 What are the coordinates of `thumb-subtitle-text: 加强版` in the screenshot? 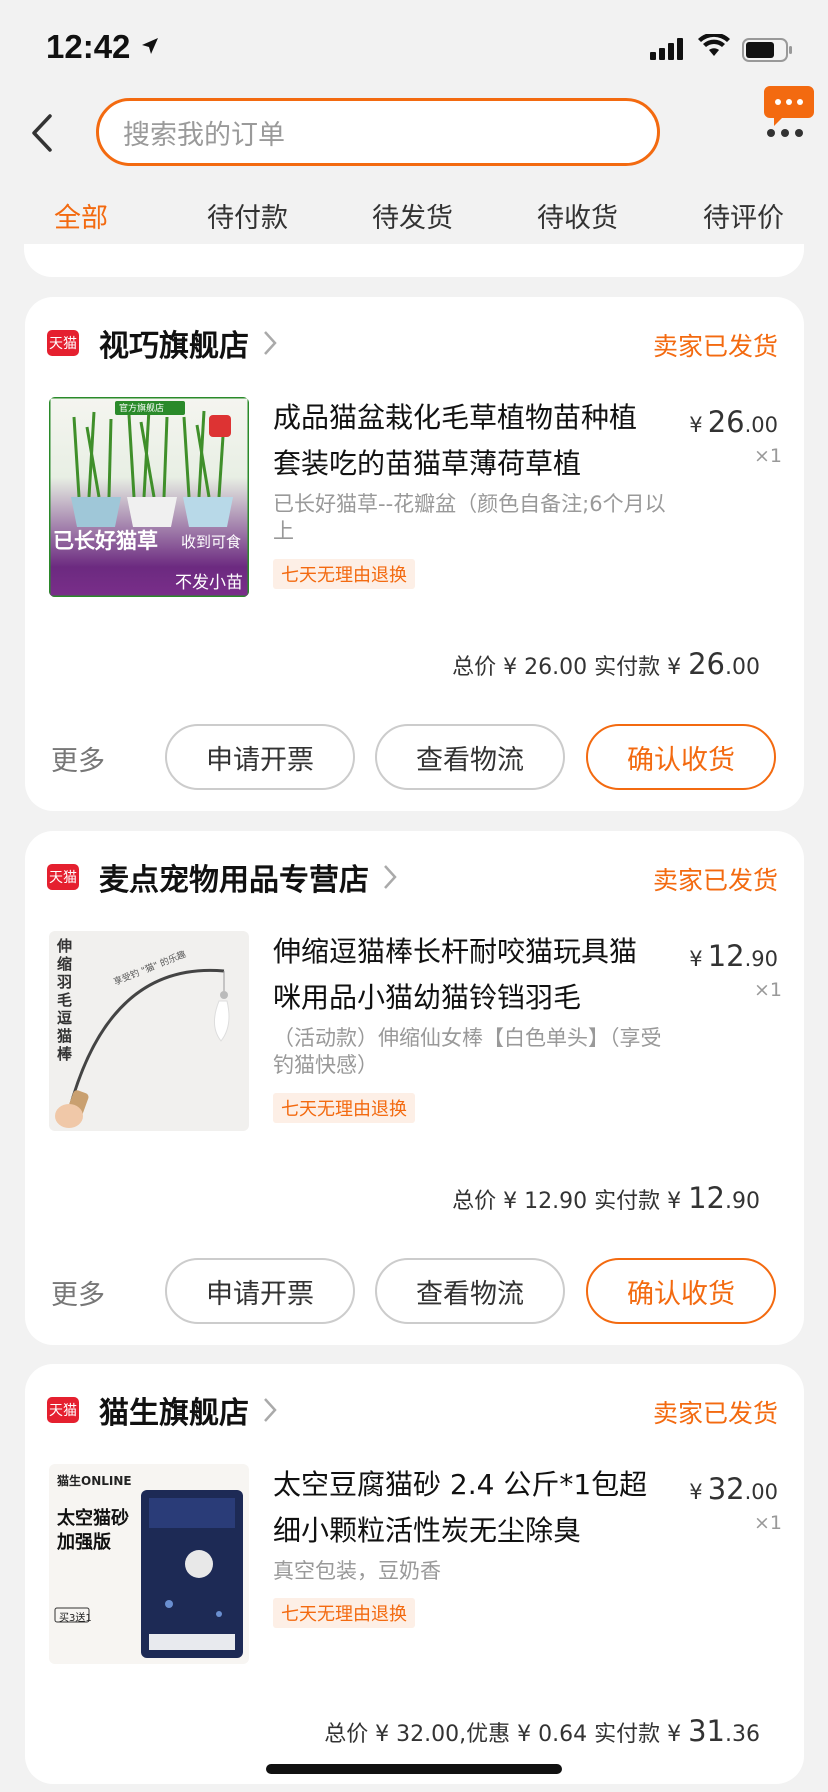 It's located at (84, 1542).